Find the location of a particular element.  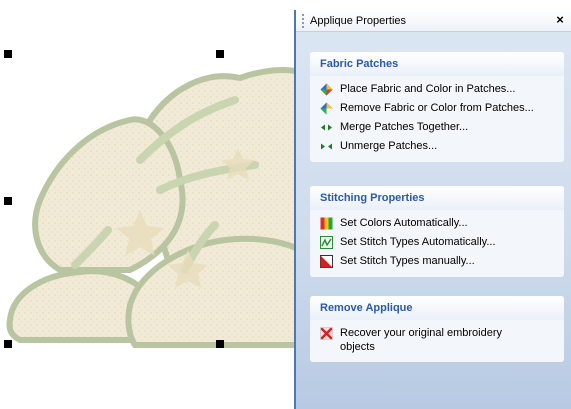

group-heading-fabric-patches: Fabric Patches is located at coordinates (437, 64).